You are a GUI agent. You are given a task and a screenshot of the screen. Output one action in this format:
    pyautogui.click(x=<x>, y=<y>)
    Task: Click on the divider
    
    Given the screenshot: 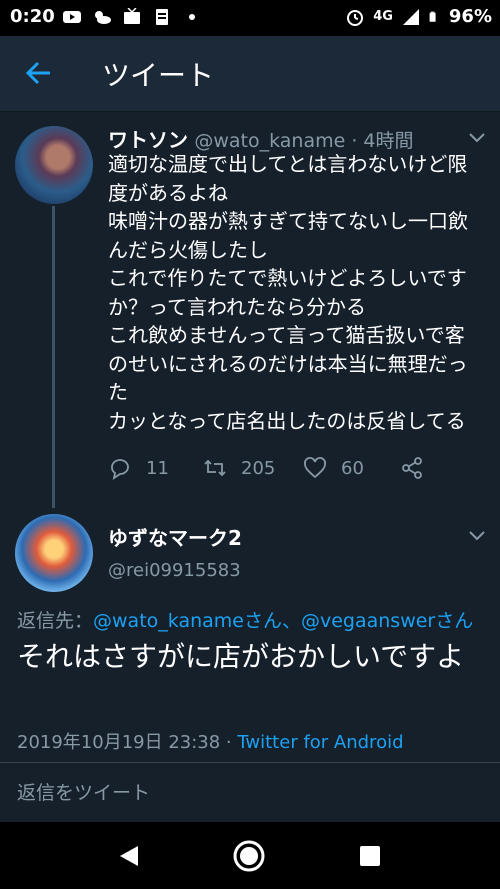 What is the action you would take?
    pyautogui.click(x=250, y=762)
    